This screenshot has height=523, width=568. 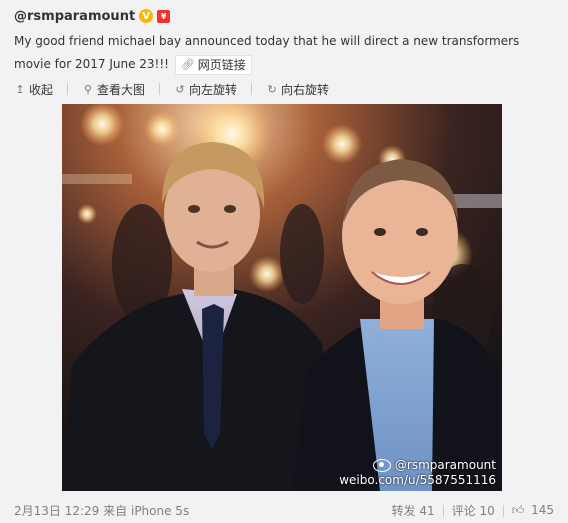 I want to click on rotate-right-label: 向右旋转, so click(x=305, y=89).